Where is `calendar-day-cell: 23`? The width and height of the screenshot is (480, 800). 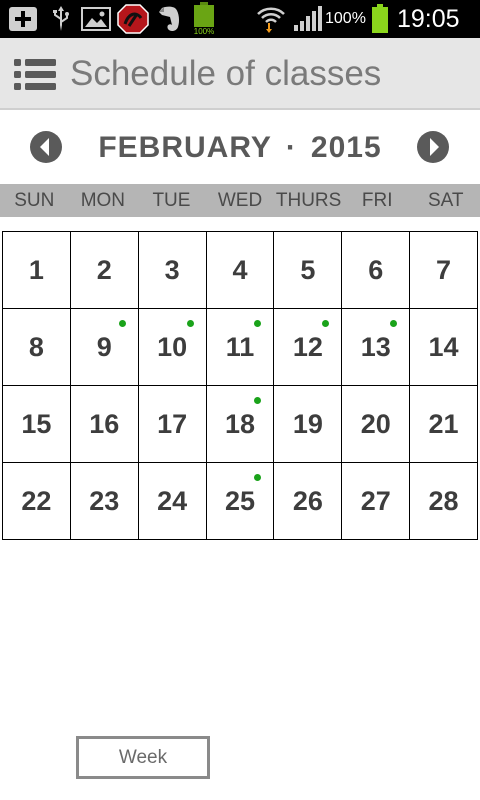 calendar-day-cell: 23 is located at coordinates (104, 501).